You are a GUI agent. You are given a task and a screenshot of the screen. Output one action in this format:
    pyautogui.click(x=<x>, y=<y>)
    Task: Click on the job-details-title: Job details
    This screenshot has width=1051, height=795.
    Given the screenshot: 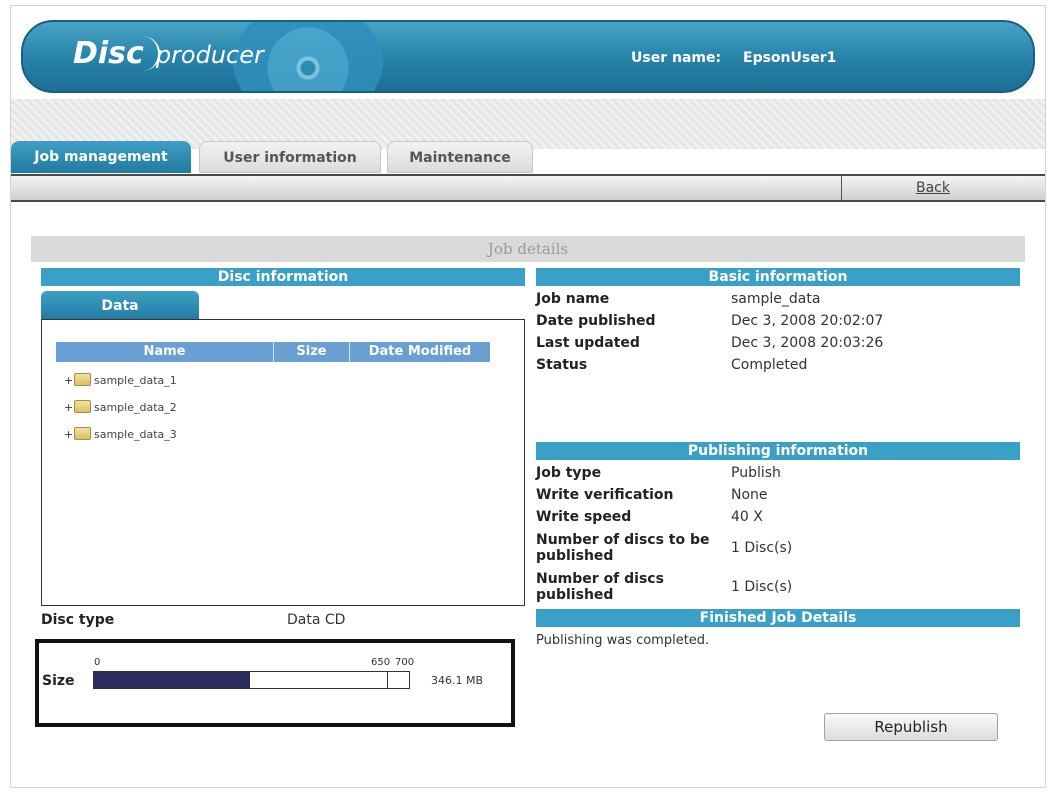 What is the action you would take?
    pyautogui.click(x=528, y=249)
    